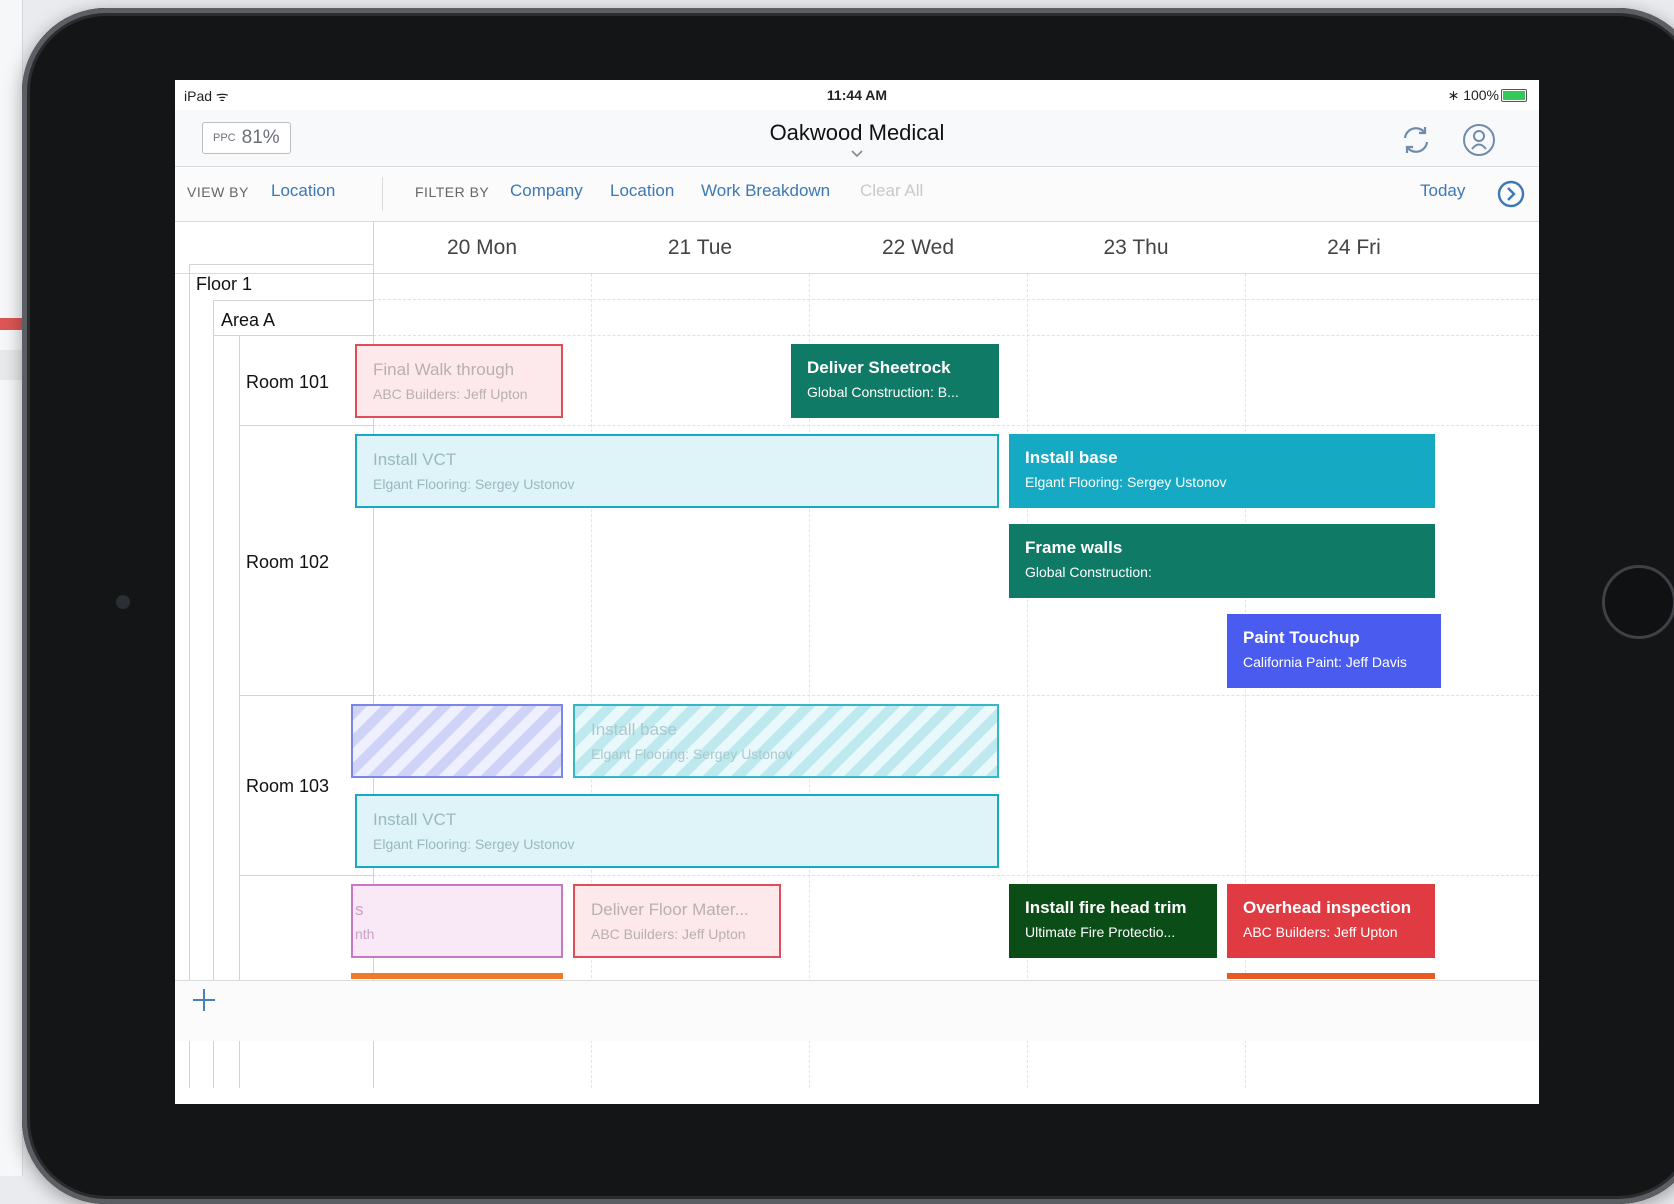 Image resolution: width=1674 pixels, height=1204 pixels. What do you see at coordinates (365, 934) in the screenshot?
I see `task-subtitle: nth` at bounding box center [365, 934].